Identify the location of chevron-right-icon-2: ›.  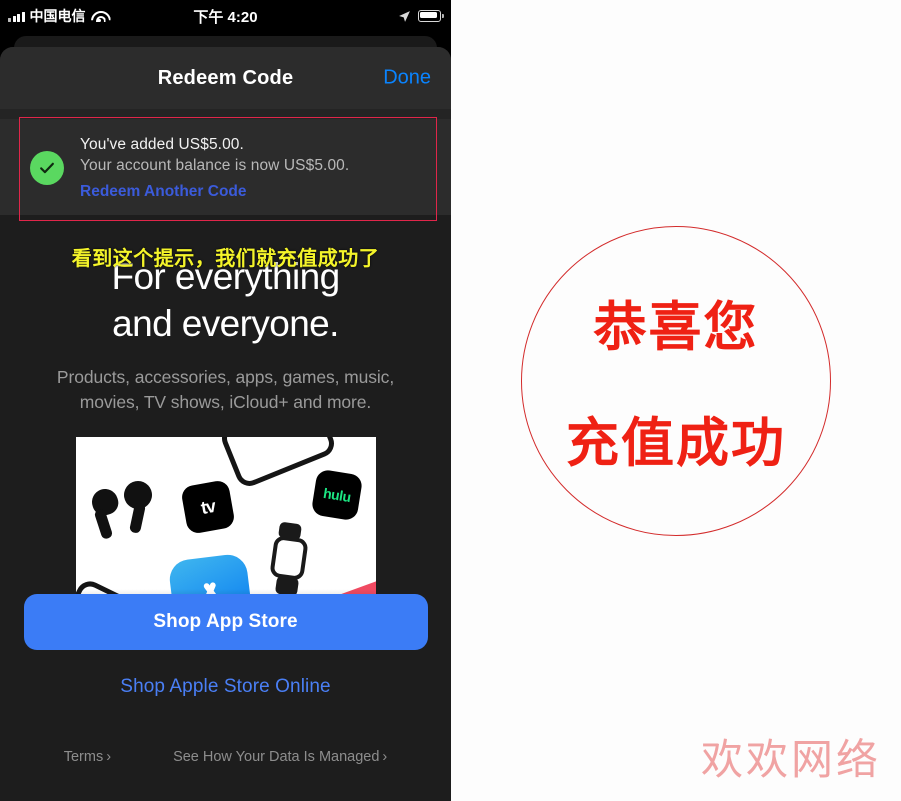
(385, 757).